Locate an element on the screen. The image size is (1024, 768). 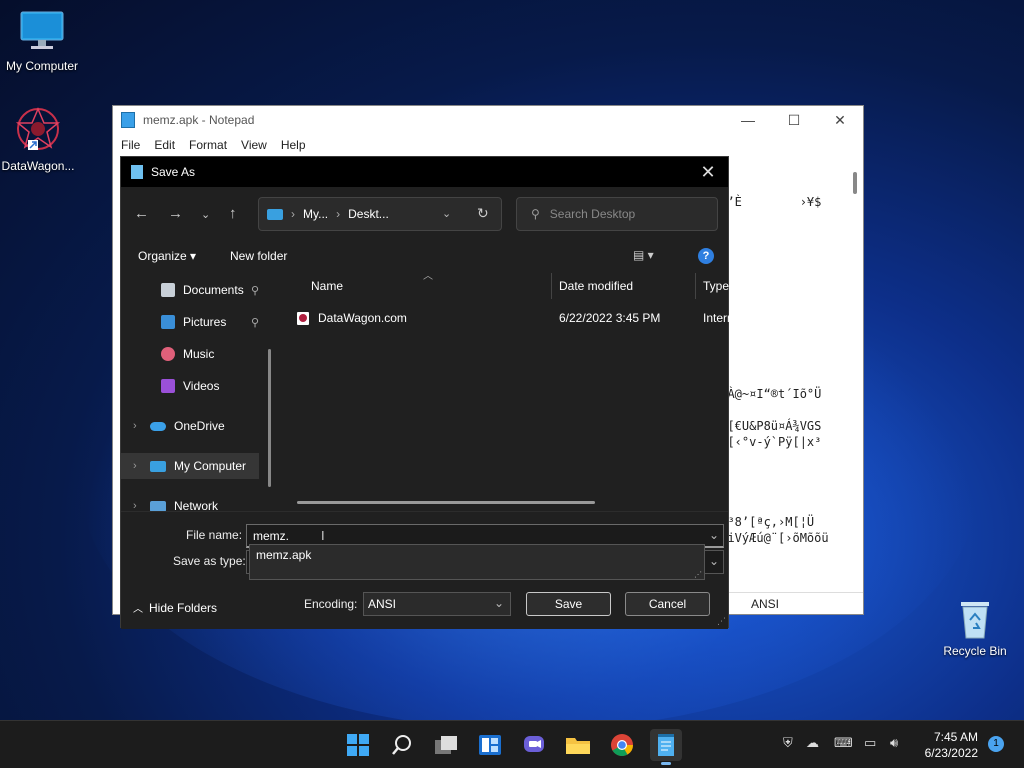
cancel-button: Cancel is located at coordinates (667, 604).